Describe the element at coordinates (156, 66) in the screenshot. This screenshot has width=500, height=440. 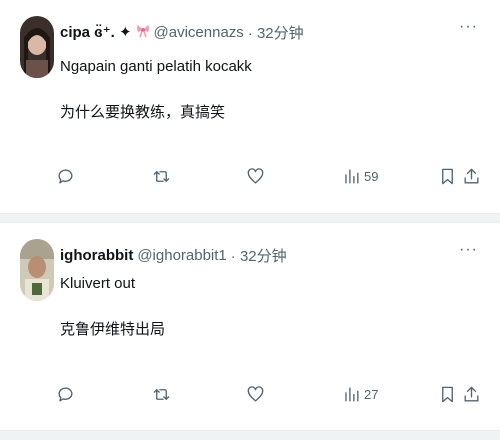
I see `tweet-text: Ngapain ganti pelatih kocakk` at that location.